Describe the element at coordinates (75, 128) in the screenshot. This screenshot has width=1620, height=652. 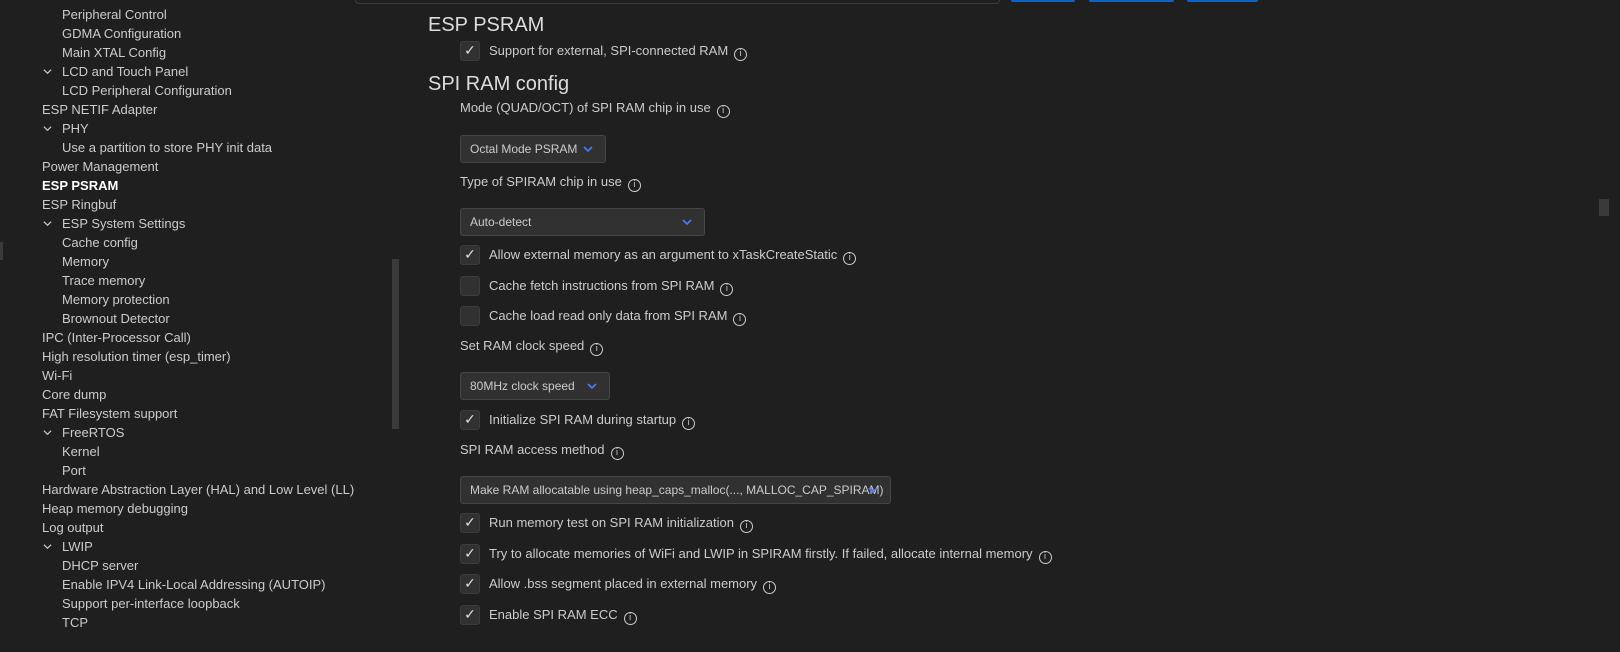
I see `tree-item-label: PHY` at that location.